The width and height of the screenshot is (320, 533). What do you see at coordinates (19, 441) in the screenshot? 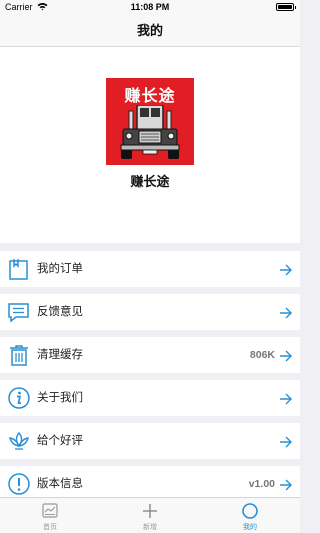
I see `lotus-icon` at bounding box center [19, 441].